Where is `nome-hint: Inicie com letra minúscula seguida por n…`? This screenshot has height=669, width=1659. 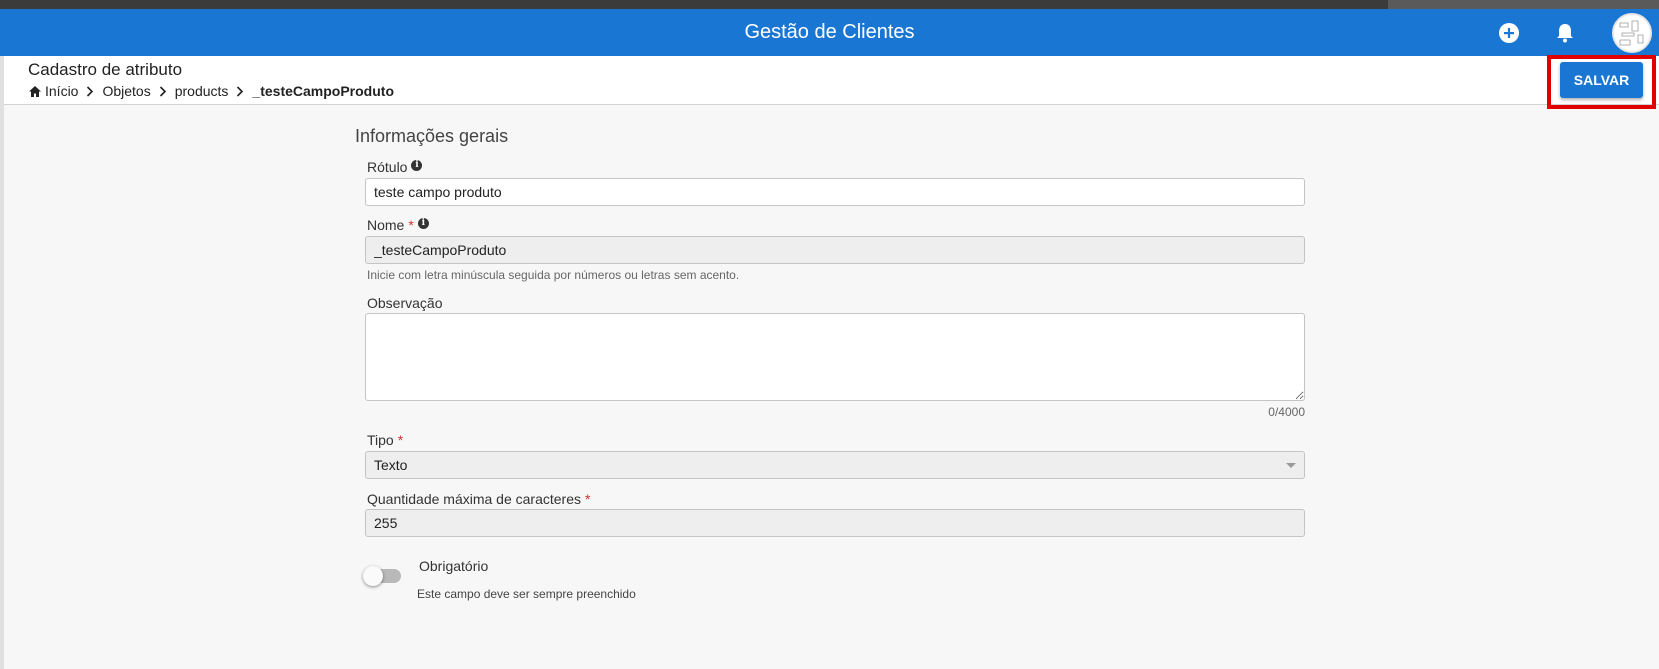
nome-hint: Inicie com letra minúscula seguida por n… is located at coordinates (553, 275).